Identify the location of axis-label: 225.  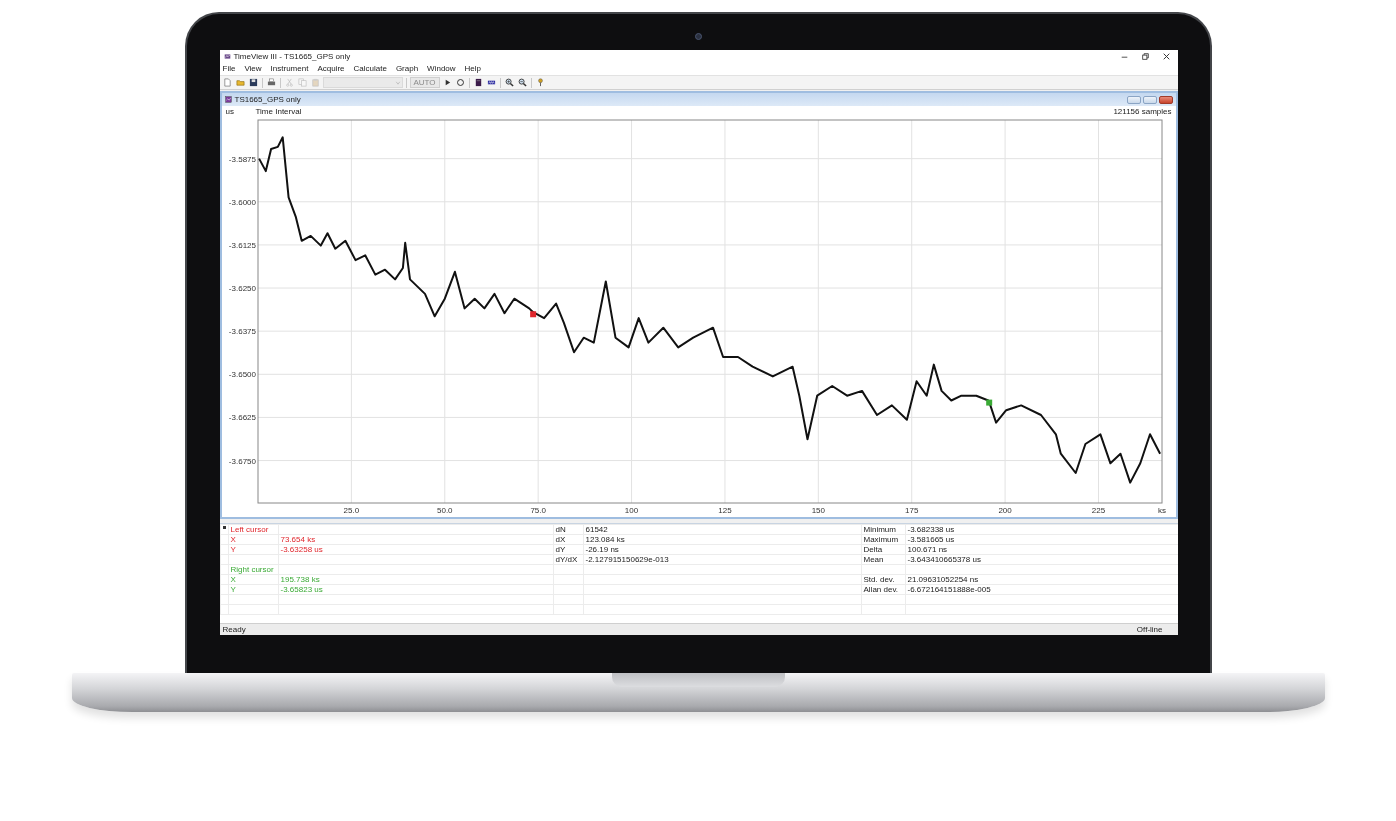
(1098, 510).